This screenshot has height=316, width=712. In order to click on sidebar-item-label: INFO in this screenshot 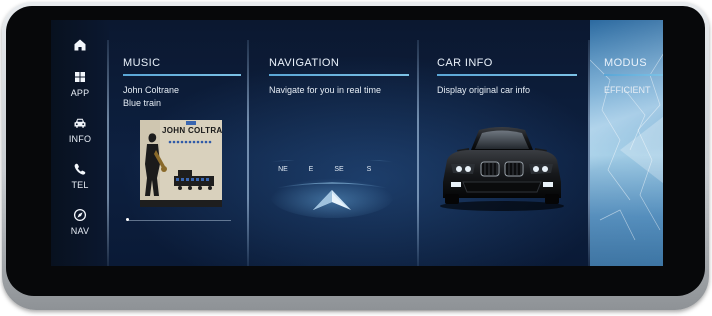, I will do `click(80, 139)`.